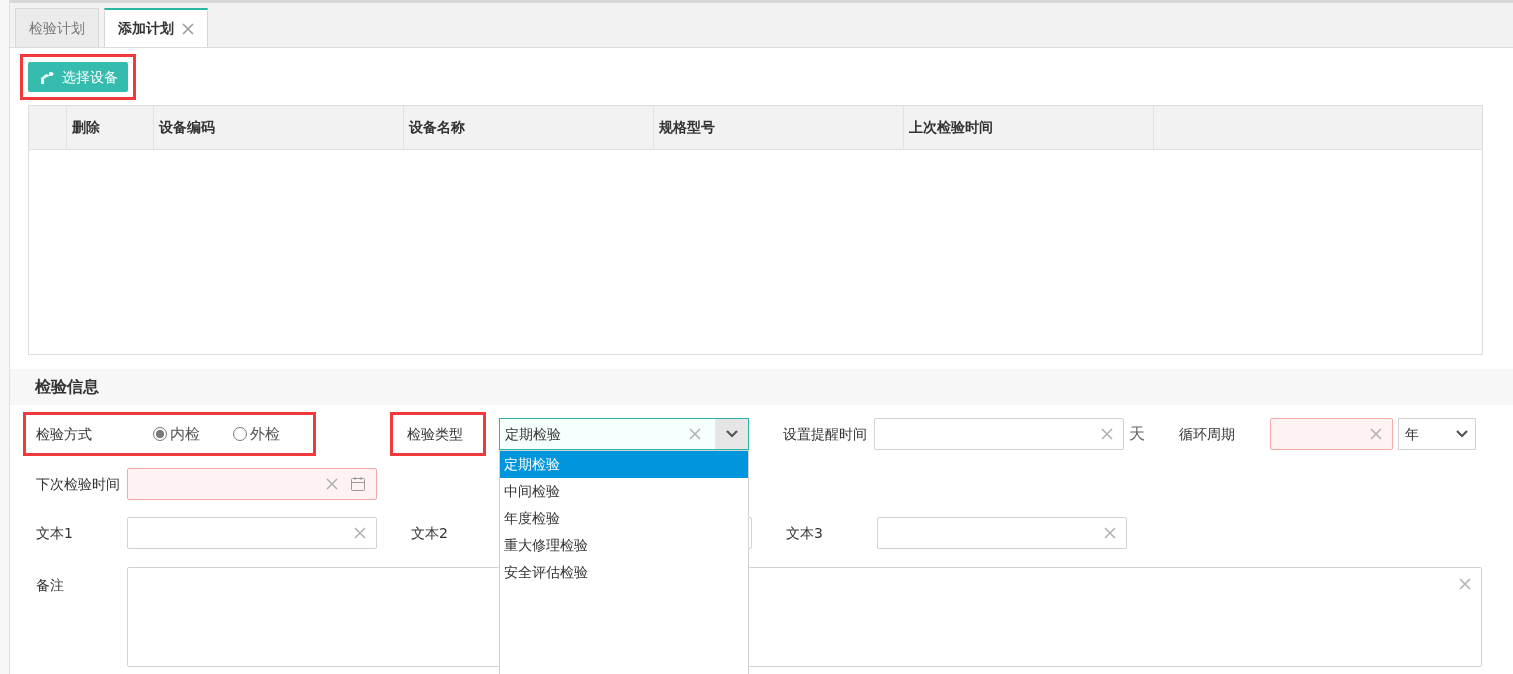 This screenshot has width=1513, height=674. I want to click on field-label: 检验方式, so click(64, 434).